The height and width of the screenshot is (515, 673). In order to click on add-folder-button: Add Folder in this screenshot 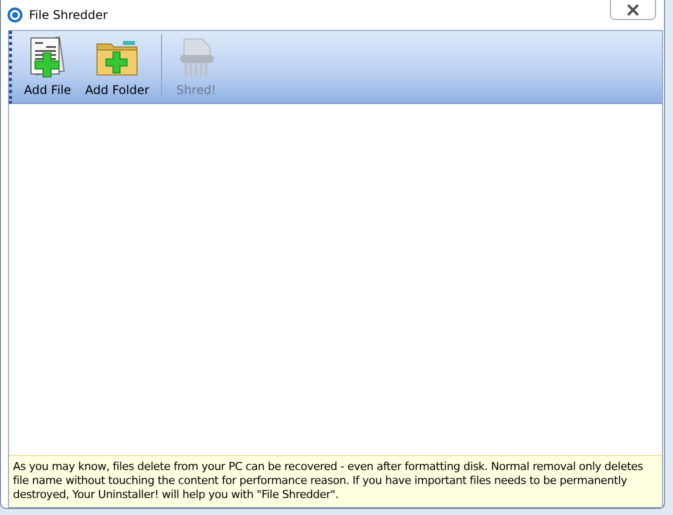, I will do `click(117, 65)`.